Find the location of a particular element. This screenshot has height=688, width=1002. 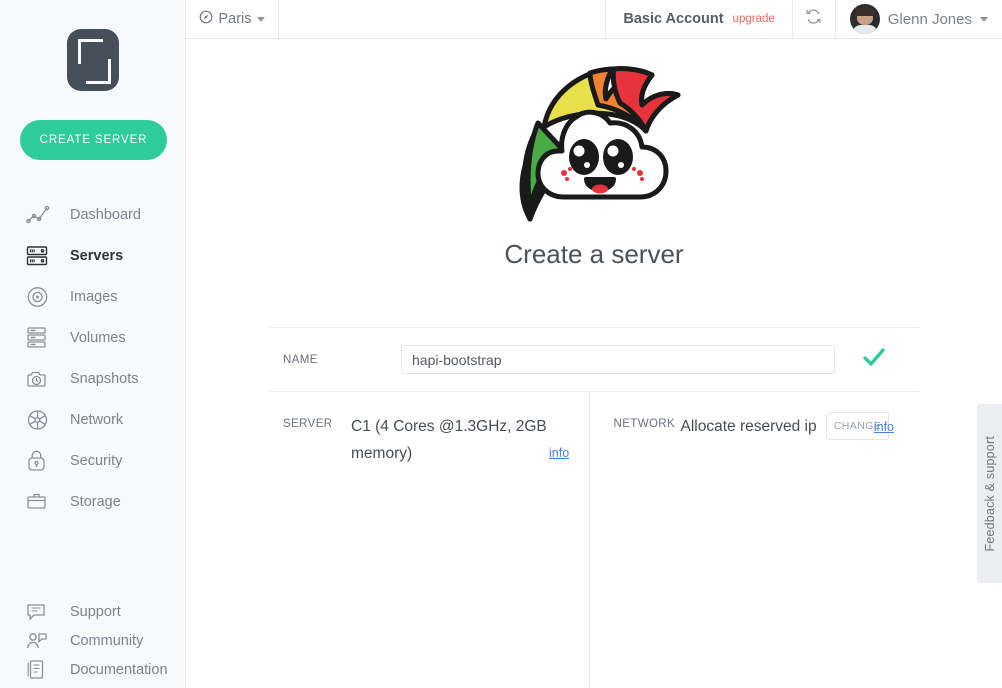

server-label: SERVER is located at coordinates (308, 424).